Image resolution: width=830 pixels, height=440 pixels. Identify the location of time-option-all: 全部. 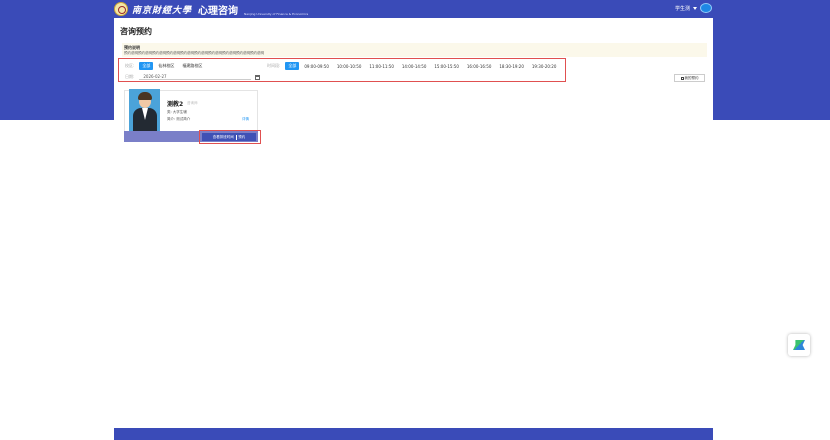
(292, 66).